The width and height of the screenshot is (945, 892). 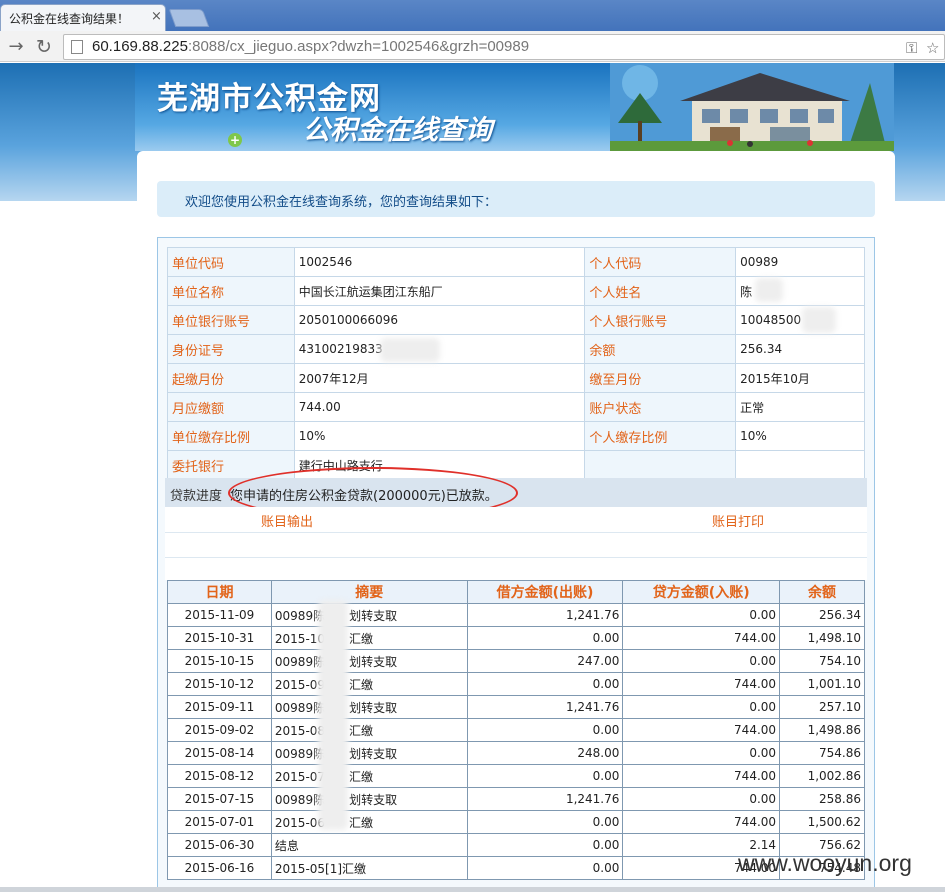 What do you see at coordinates (822, 615) in the screenshot?
I see `ledger-cell: 256.34` at bounding box center [822, 615].